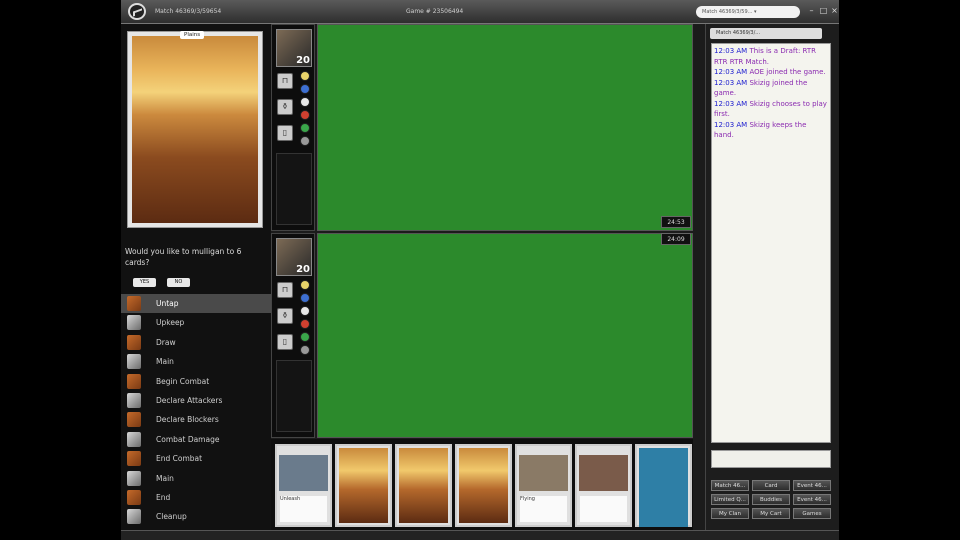 This screenshot has width=960, height=540. I want to click on chat-button: My Cart, so click(771, 513).